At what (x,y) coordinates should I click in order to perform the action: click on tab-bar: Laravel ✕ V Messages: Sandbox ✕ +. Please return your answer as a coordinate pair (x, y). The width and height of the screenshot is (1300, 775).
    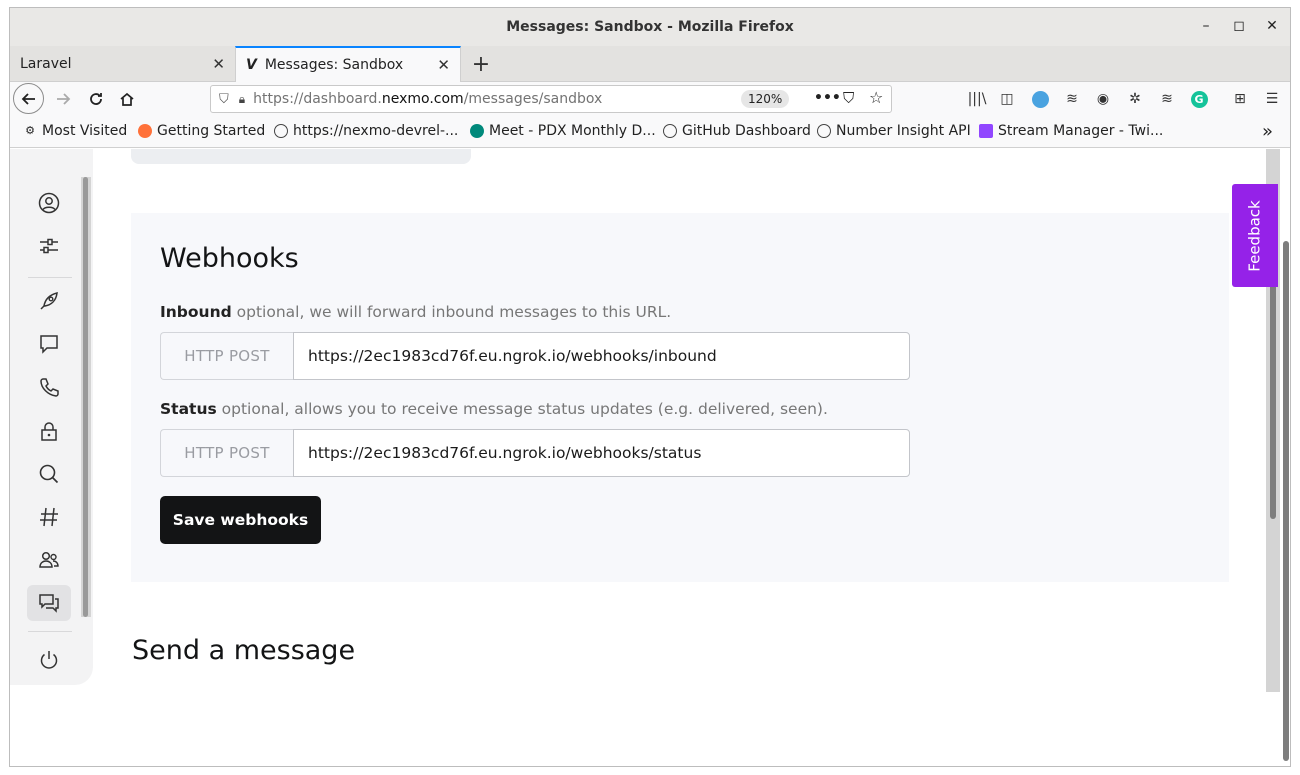
    Looking at the image, I should click on (650, 64).